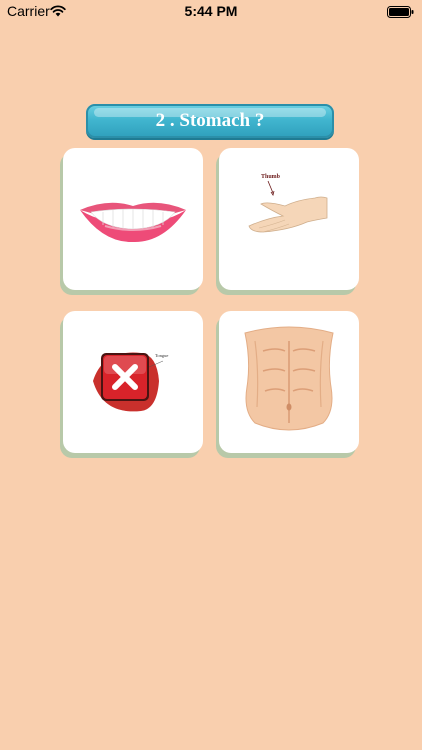 Image resolution: width=422 pixels, height=750 pixels. What do you see at coordinates (133, 222) in the screenshot?
I see `lips-image` at bounding box center [133, 222].